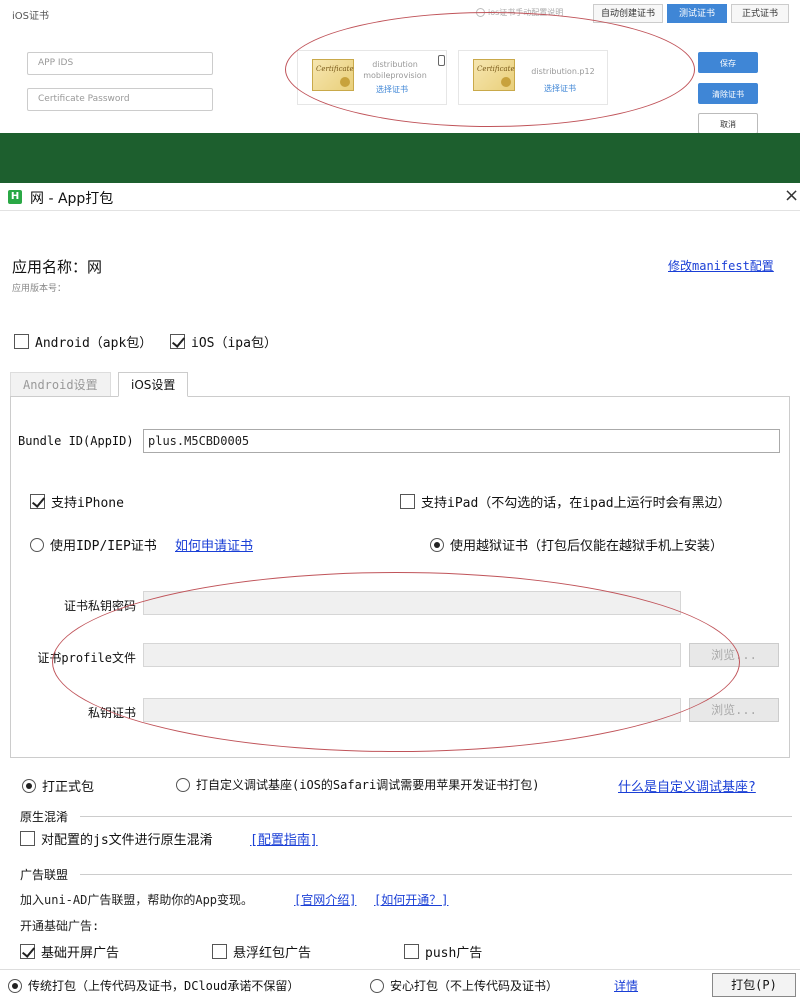  Describe the element at coordinates (39, 289) in the screenshot. I see `app-version: 应用版本号：` at that location.